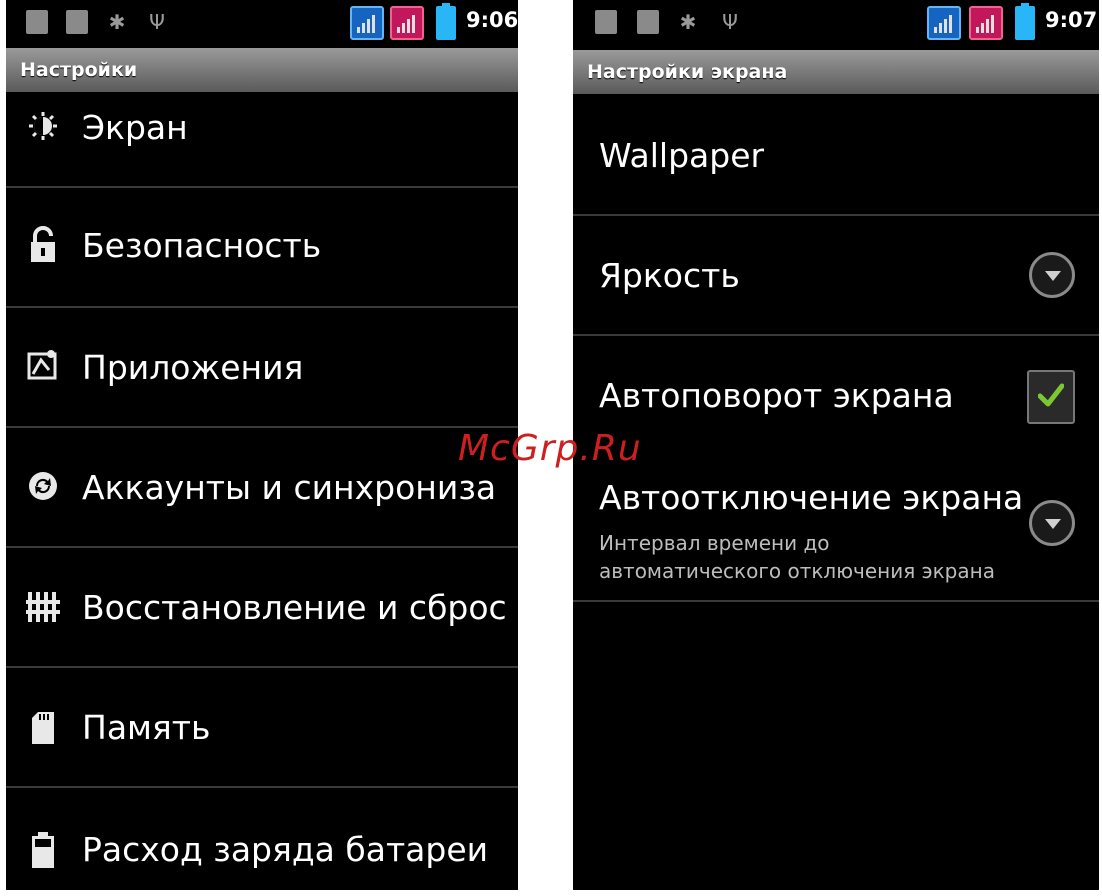  What do you see at coordinates (836, 156) in the screenshot?
I see `display-item-wallpaper: Wallpaper` at bounding box center [836, 156].